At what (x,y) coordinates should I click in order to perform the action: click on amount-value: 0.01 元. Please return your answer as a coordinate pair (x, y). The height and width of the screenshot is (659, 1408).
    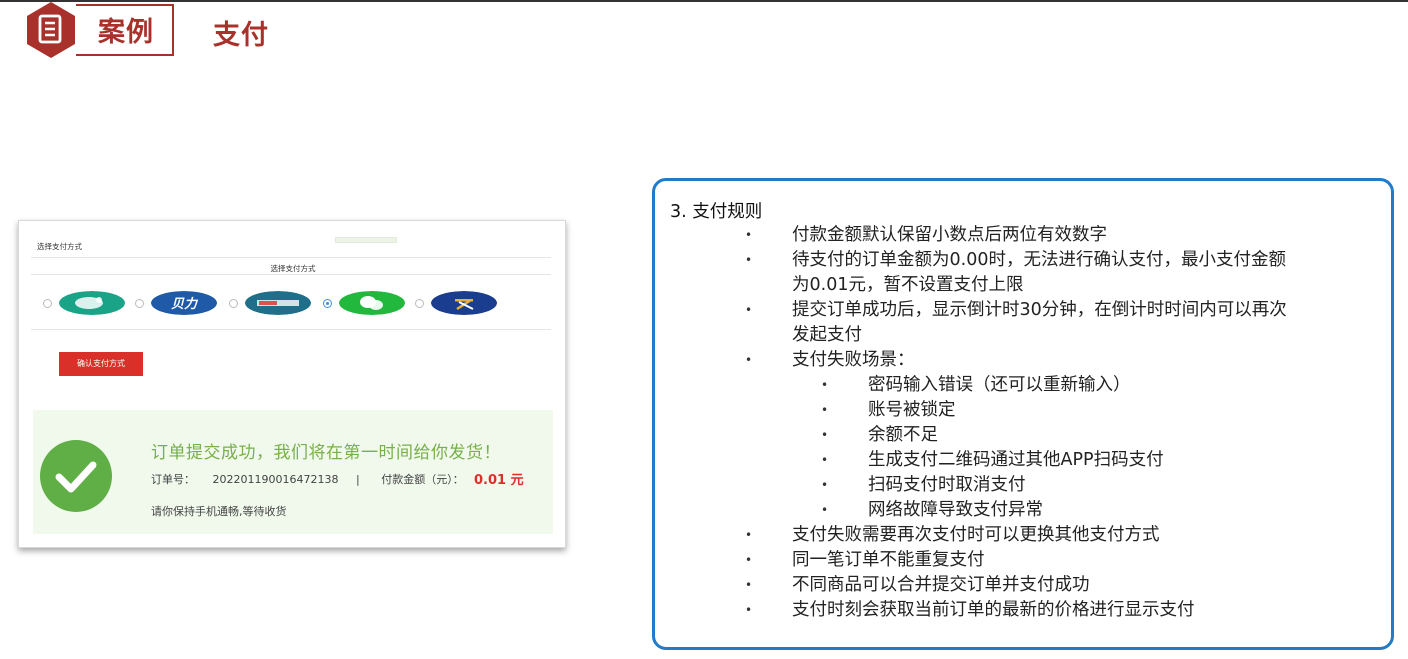
    Looking at the image, I should click on (499, 480).